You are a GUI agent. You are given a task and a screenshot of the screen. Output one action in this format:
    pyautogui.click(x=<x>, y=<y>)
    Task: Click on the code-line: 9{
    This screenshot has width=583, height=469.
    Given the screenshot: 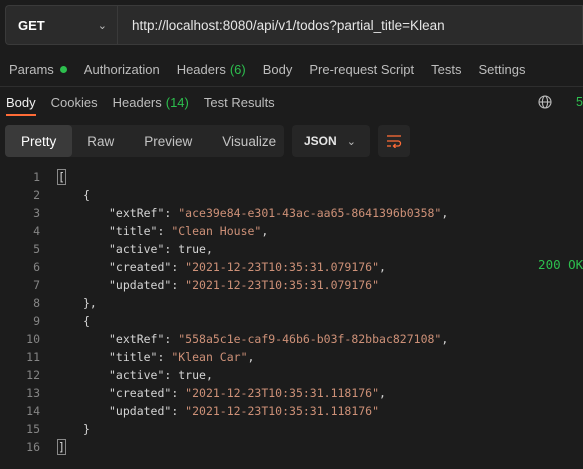 What is the action you would take?
    pyautogui.click(x=291, y=321)
    